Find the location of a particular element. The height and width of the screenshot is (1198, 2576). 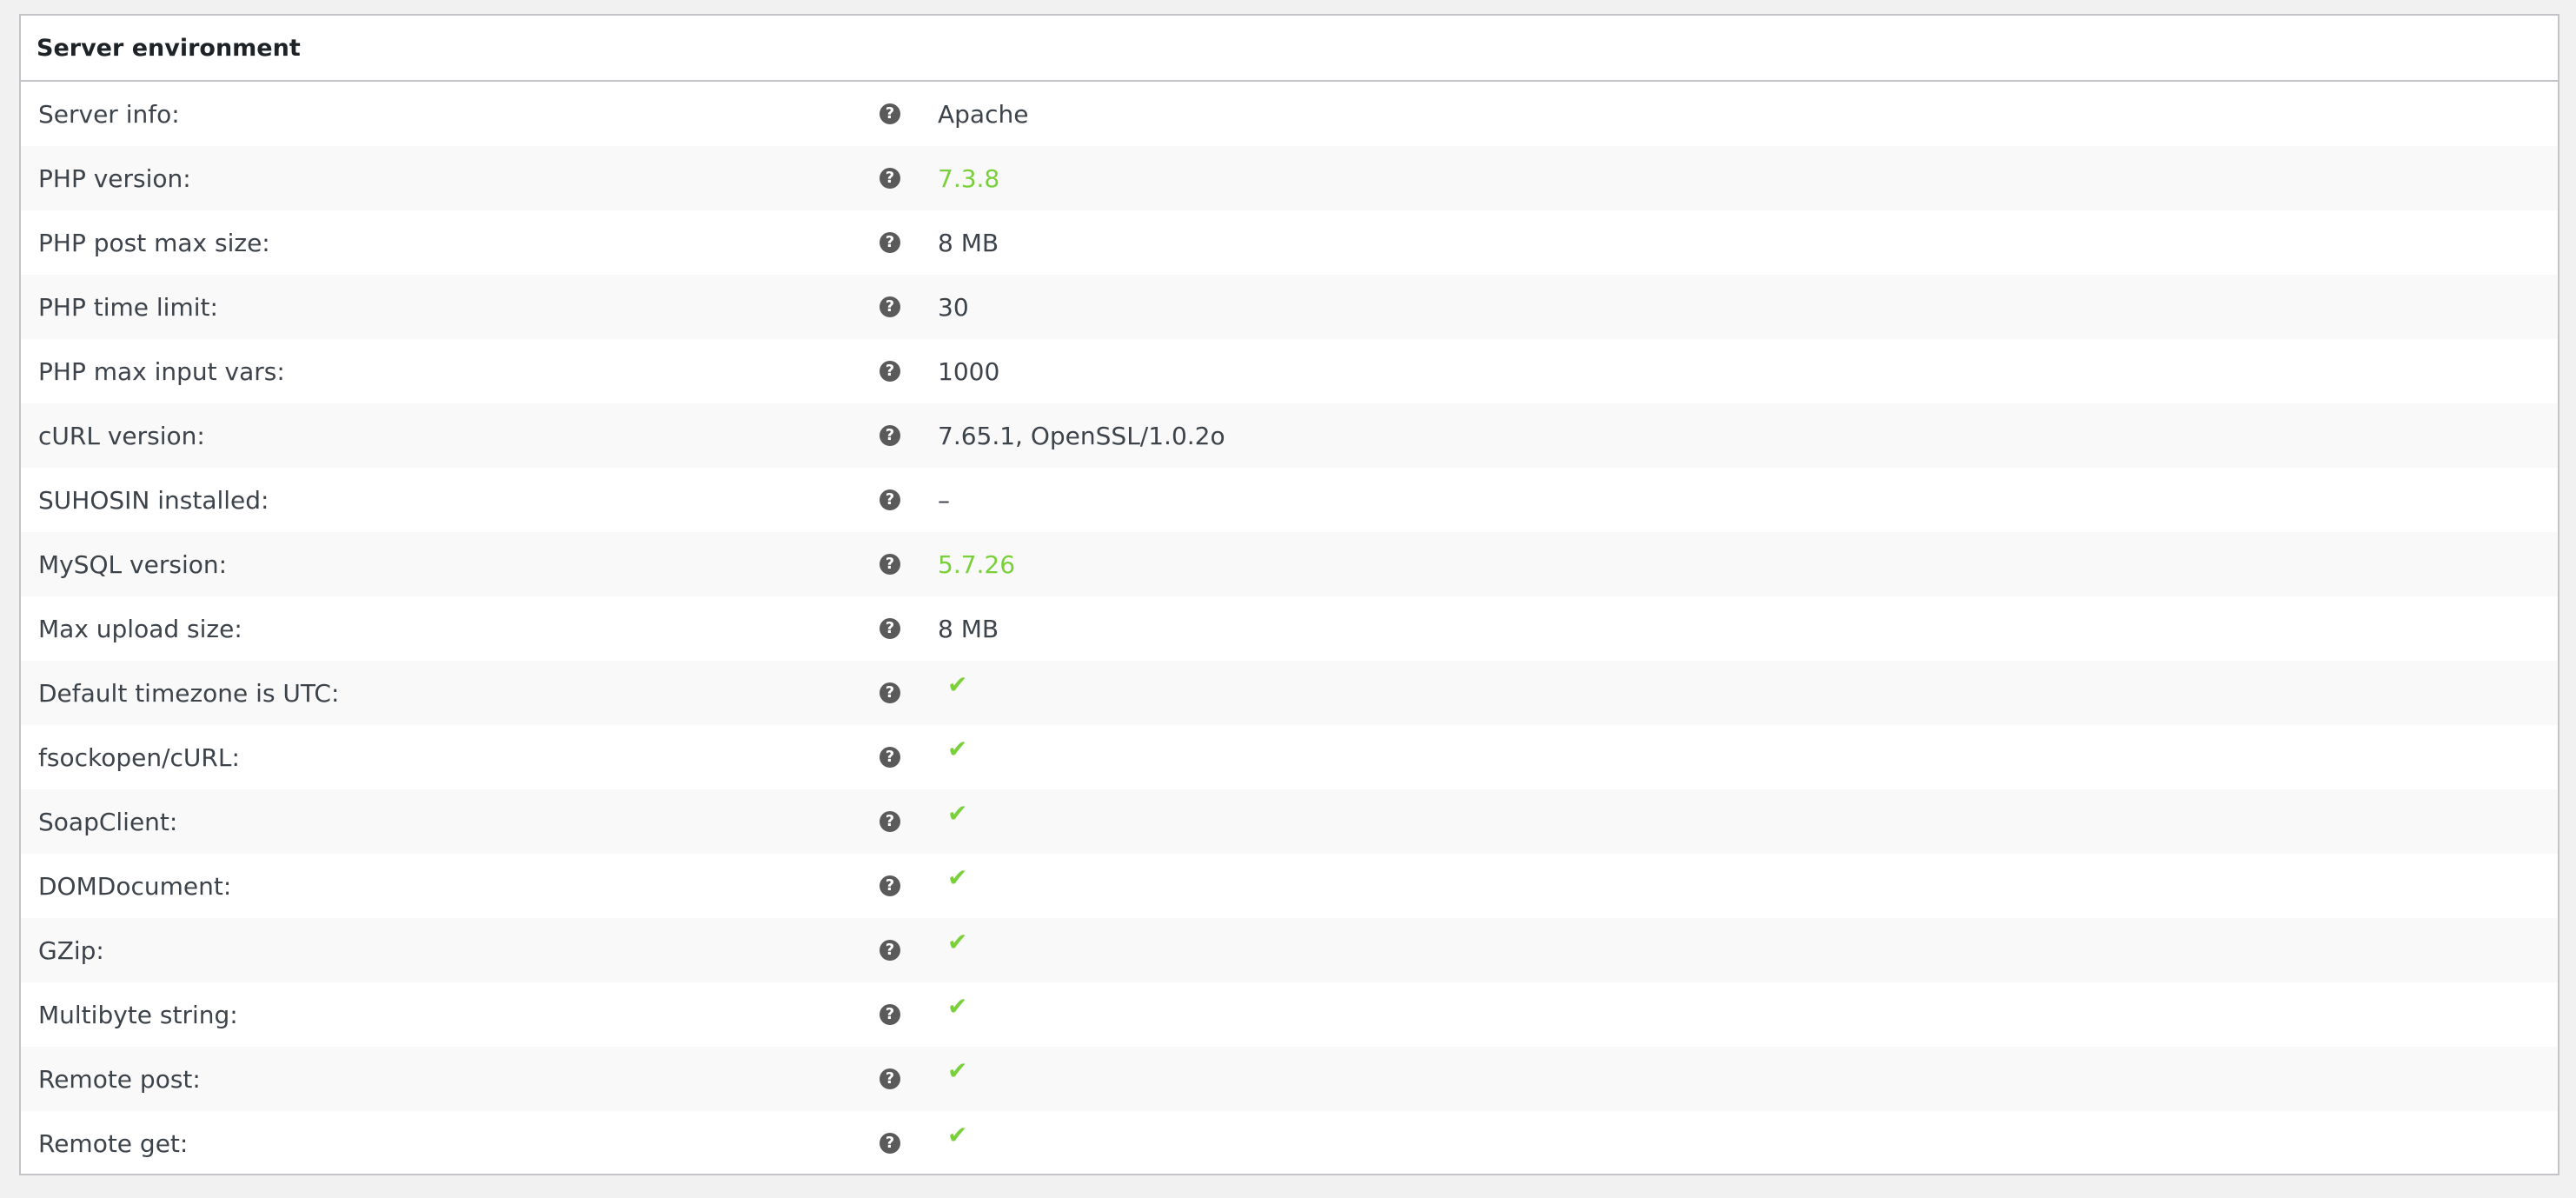

row-value: – is located at coordinates (944, 500).